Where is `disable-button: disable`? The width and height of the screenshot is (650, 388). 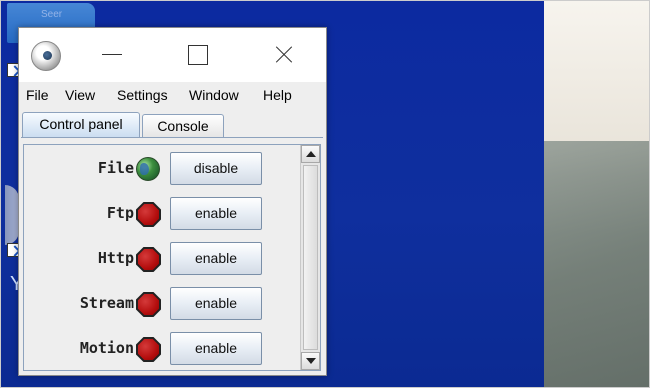
disable-button: disable is located at coordinates (216, 168).